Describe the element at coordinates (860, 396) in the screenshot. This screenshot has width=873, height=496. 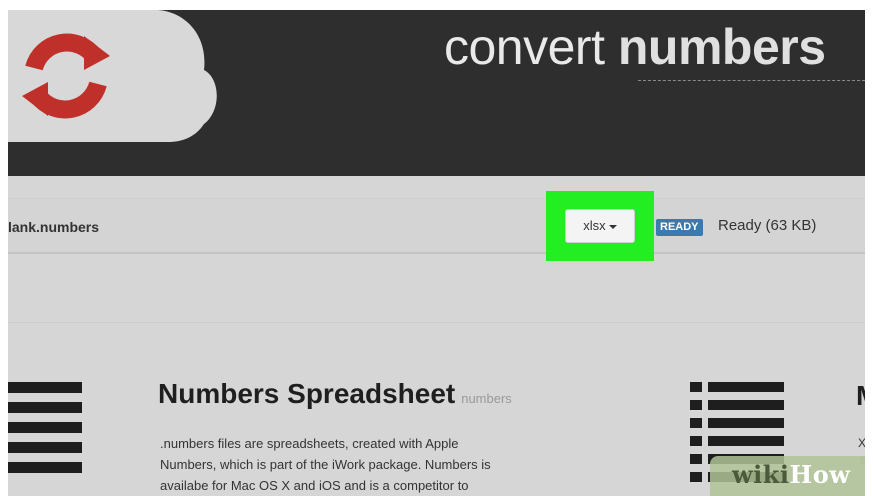
I see `right-format-title: M` at that location.